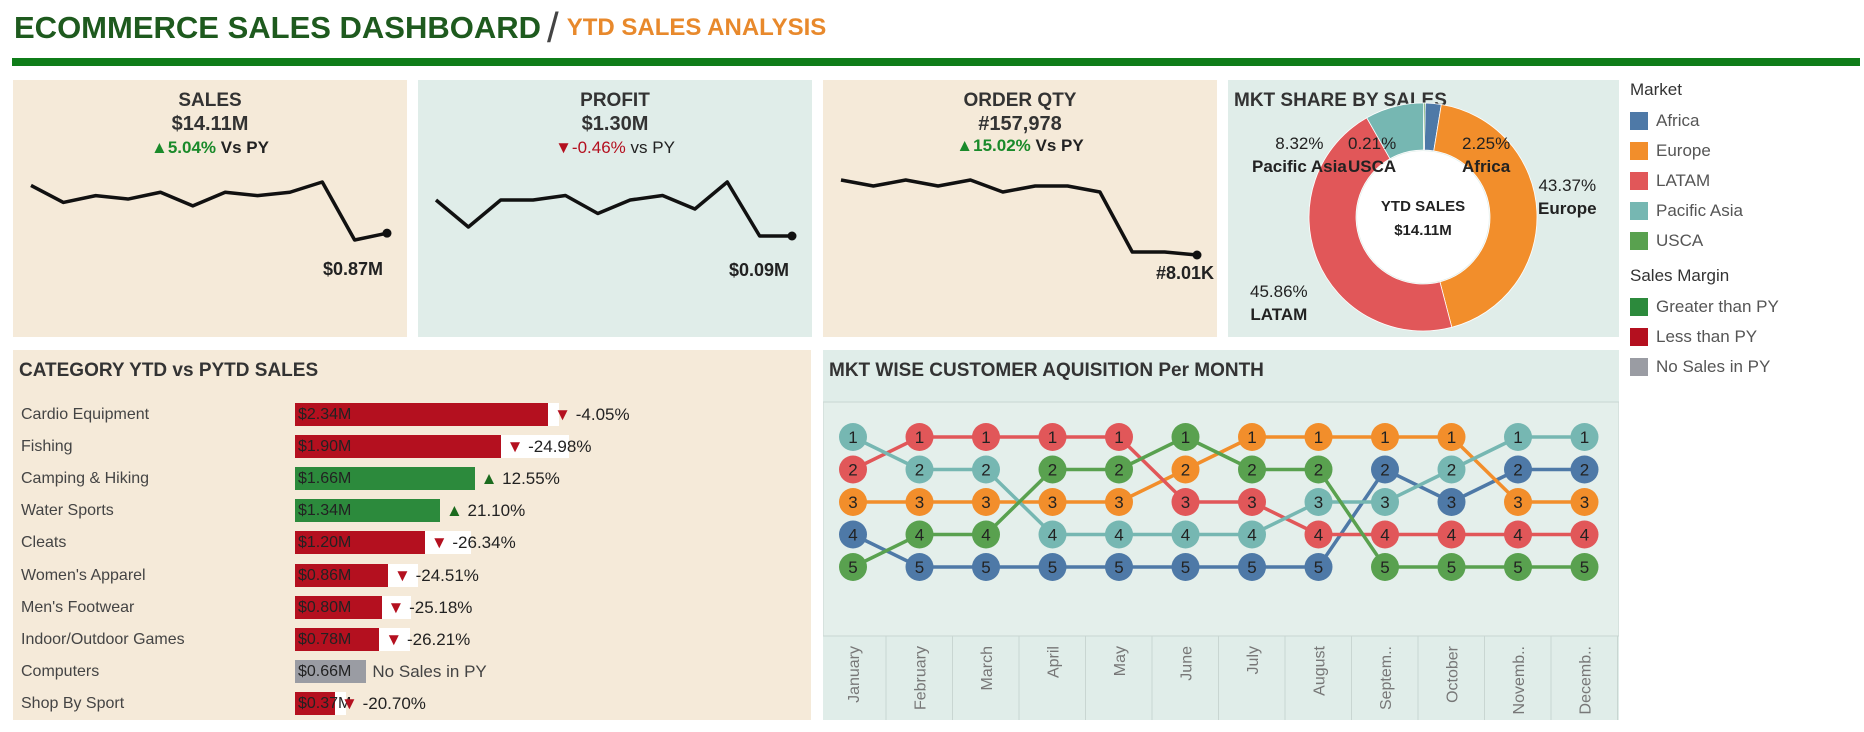 The image size is (1864, 732). What do you see at coordinates (412, 447) in the screenshot?
I see `category-row: Fishing $1.90M ▼ -24.98%` at bounding box center [412, 447].